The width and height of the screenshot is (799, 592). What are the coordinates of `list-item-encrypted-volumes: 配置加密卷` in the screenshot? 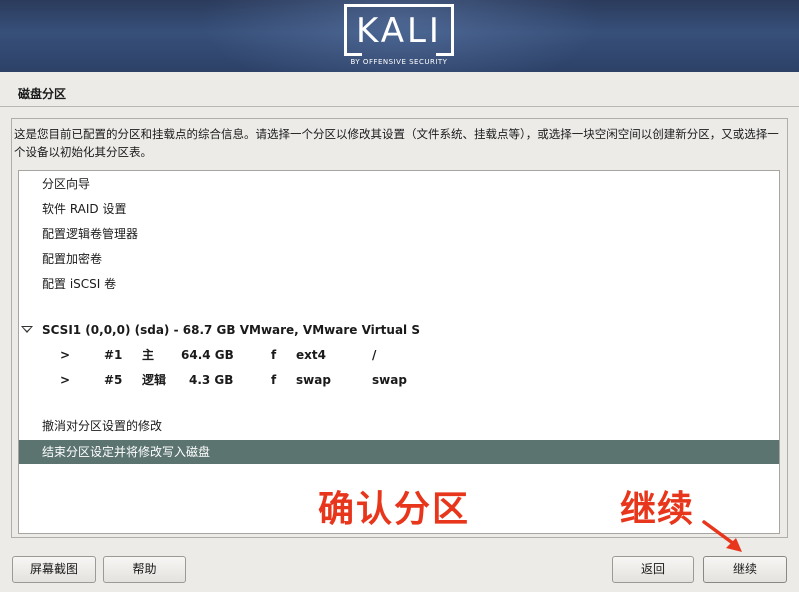 It's located at (399, 259).